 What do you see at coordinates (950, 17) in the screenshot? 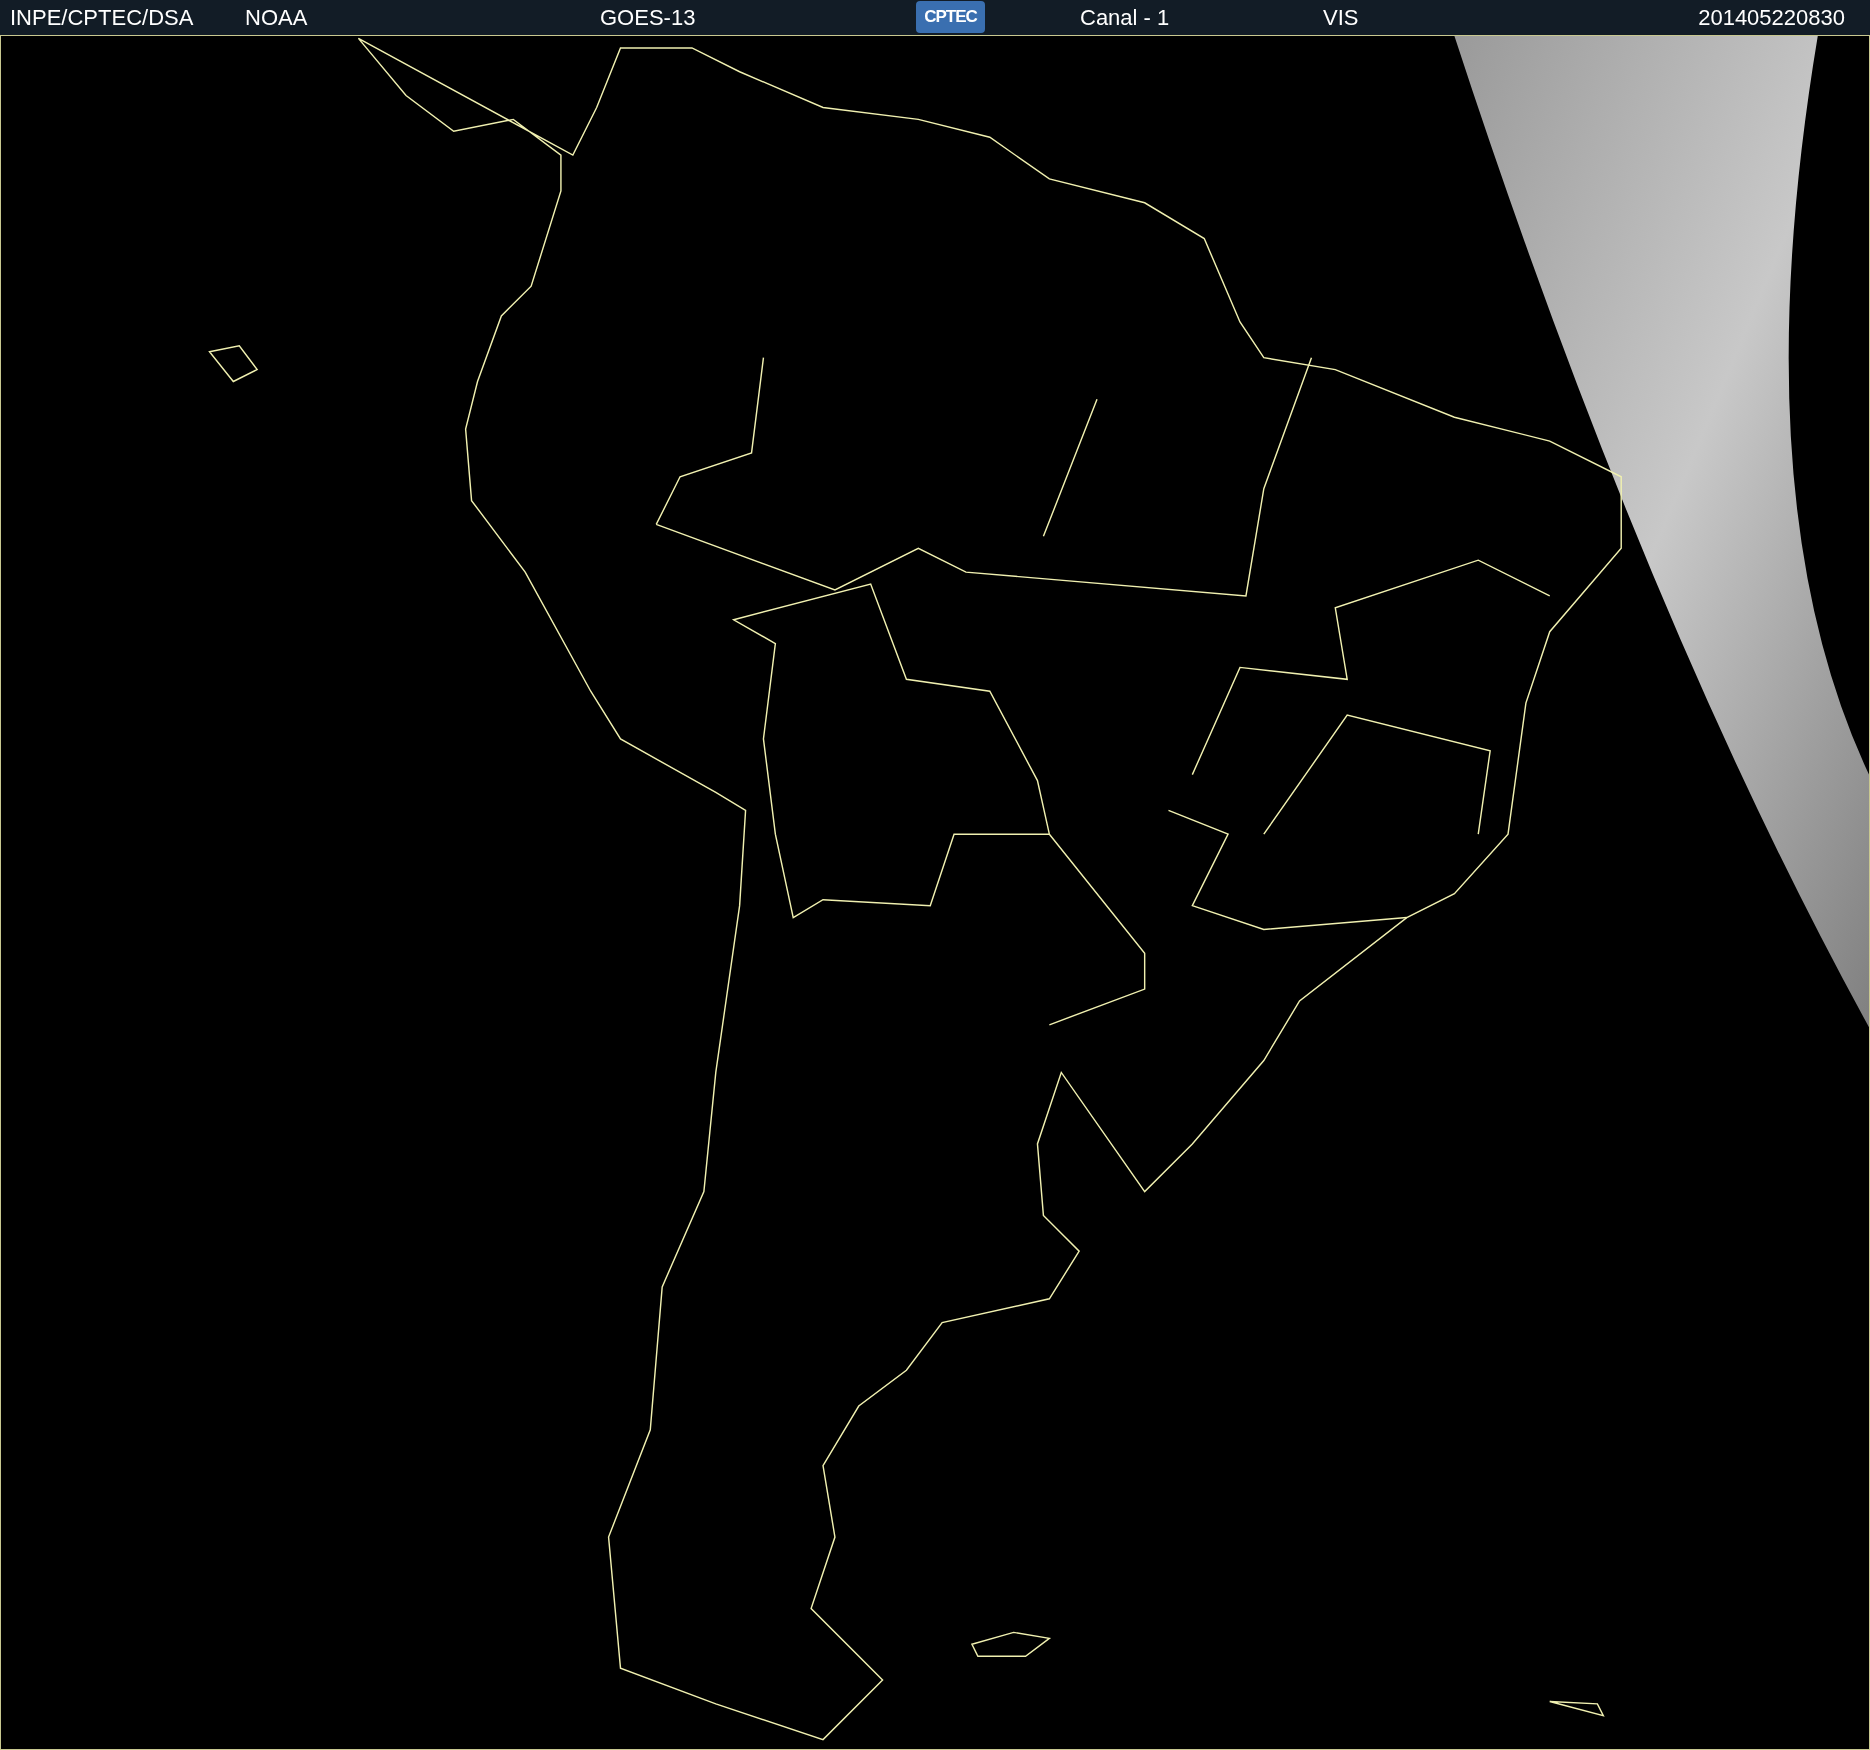
I see `logo: CPTEC` at bounding box center [950, 17].